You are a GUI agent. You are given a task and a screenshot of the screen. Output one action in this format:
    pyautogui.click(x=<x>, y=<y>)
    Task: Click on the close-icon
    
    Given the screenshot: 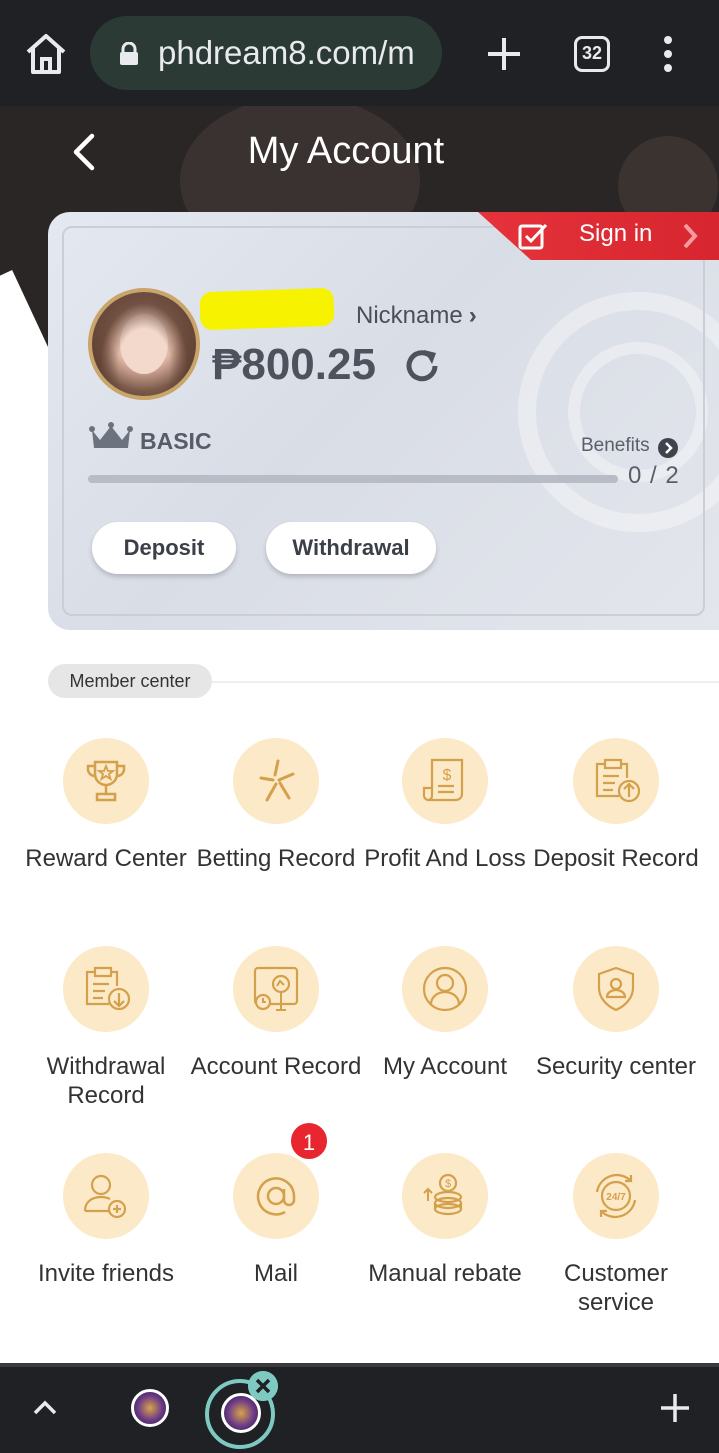 What is the action you would take?
    pyautogui.click(x=263, y=1386)
    